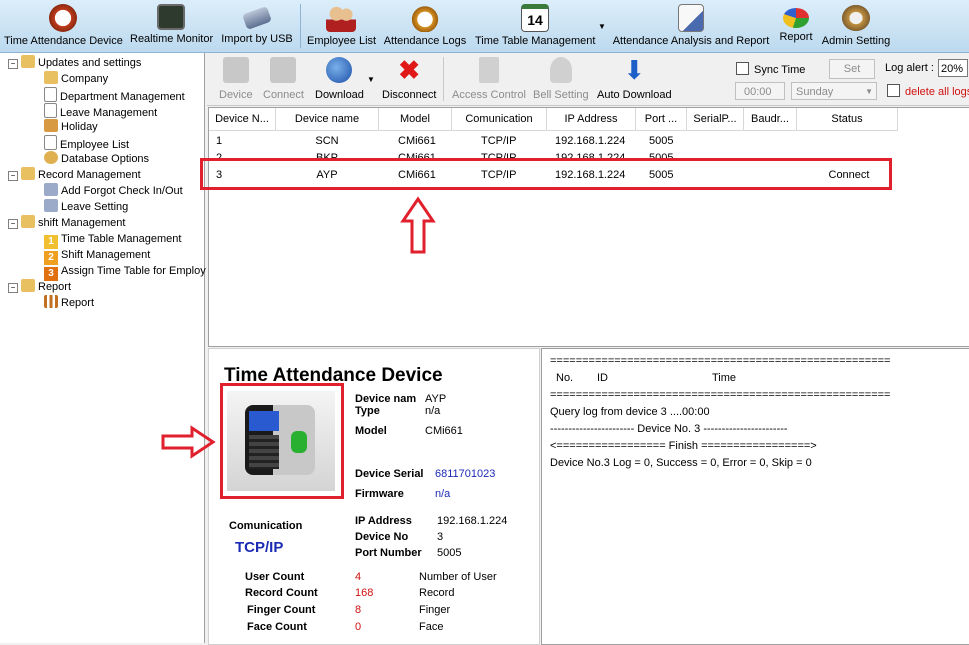 The height and width of the screenshot is (645, 969). I want to click on tree-item-department-management: Department Management, so click(114, 95).